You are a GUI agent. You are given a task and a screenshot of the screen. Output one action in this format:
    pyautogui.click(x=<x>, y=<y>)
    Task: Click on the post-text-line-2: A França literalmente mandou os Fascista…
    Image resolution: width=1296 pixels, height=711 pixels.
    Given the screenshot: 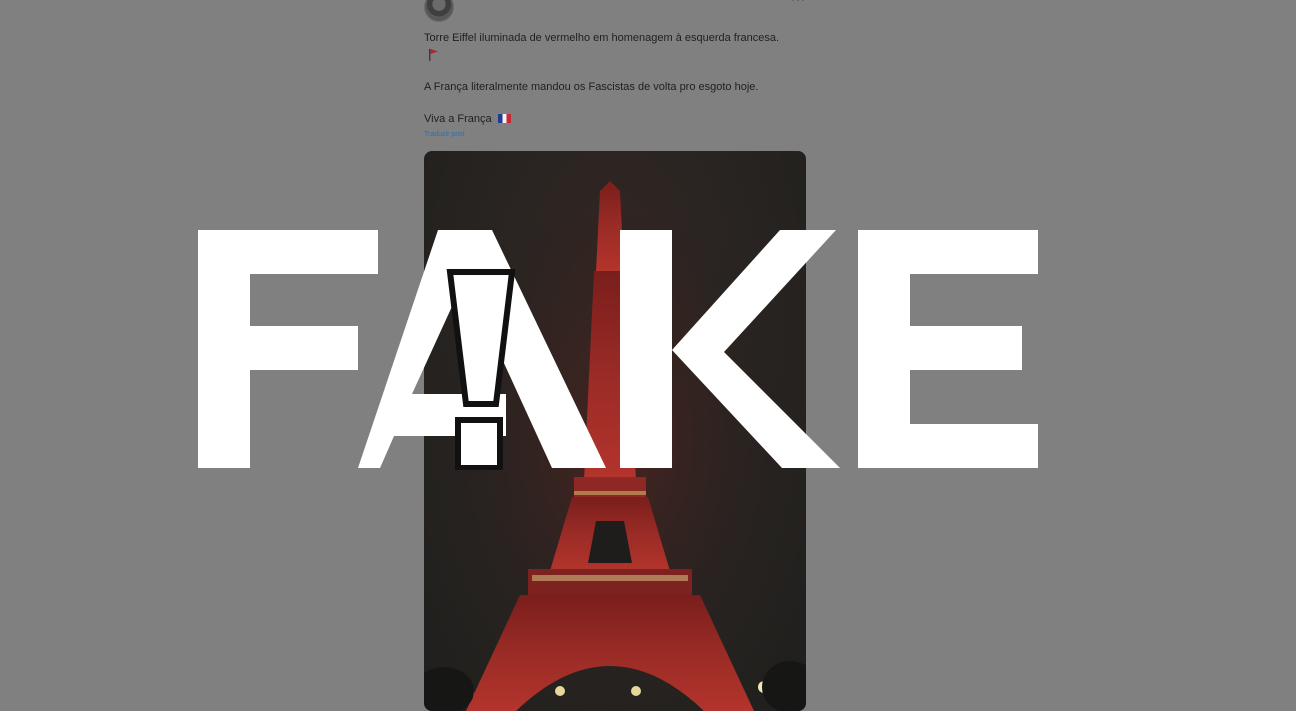 What is the action you would take?
    pyautogui.click(x=591, y=87)
    